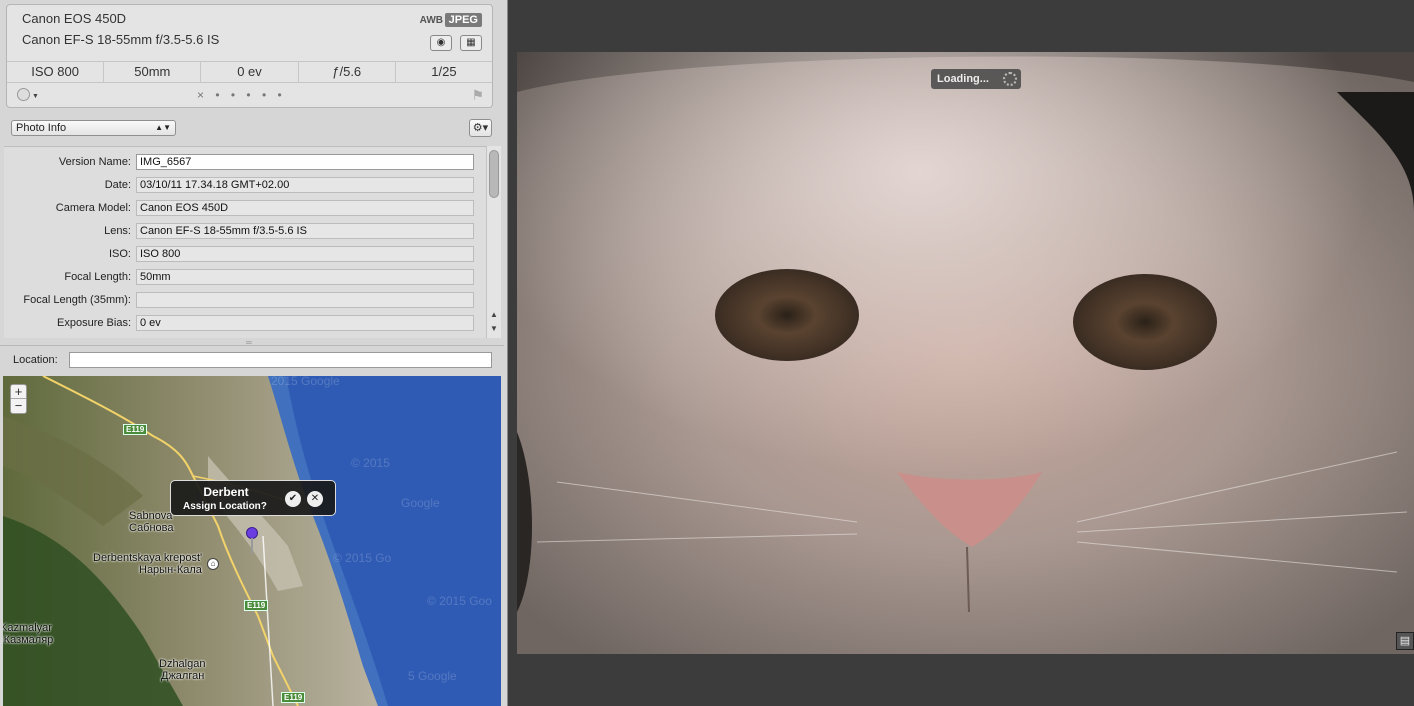 The height and width of the screenshot is (706, 1414). I want to click on star-rating: × • • • • •, so click(241, 95).